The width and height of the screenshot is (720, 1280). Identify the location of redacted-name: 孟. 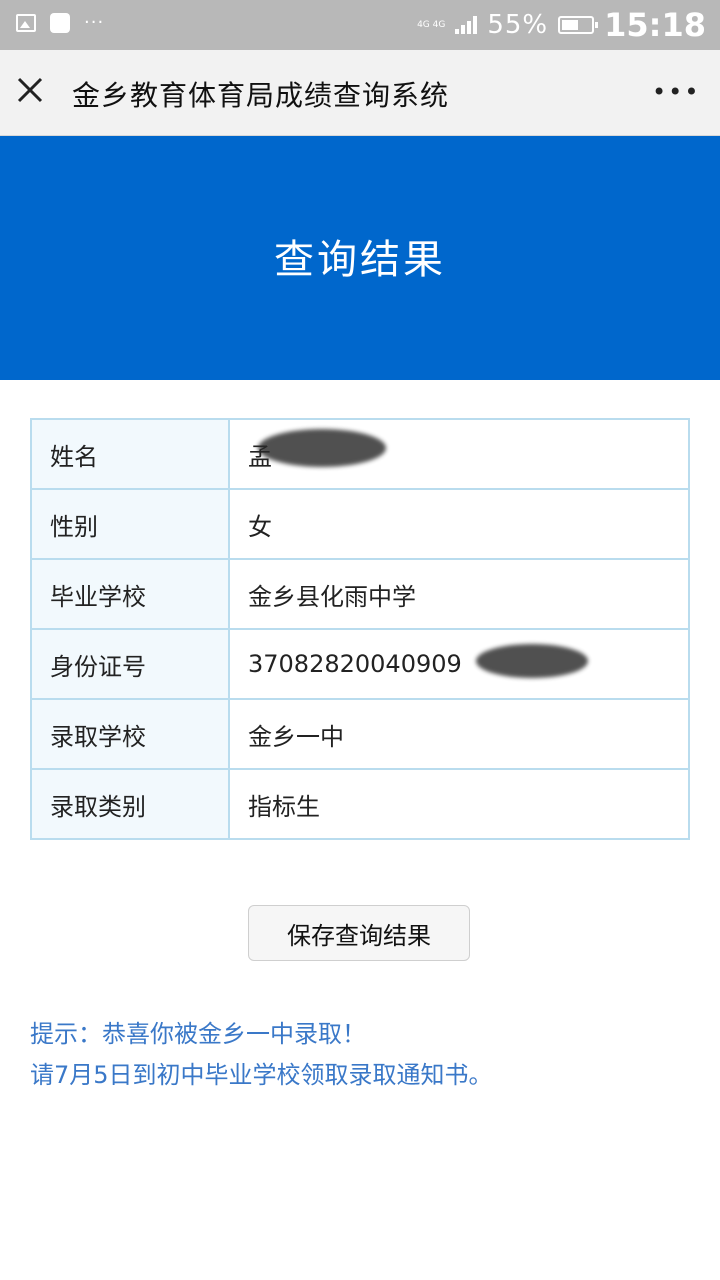
(317, 450).